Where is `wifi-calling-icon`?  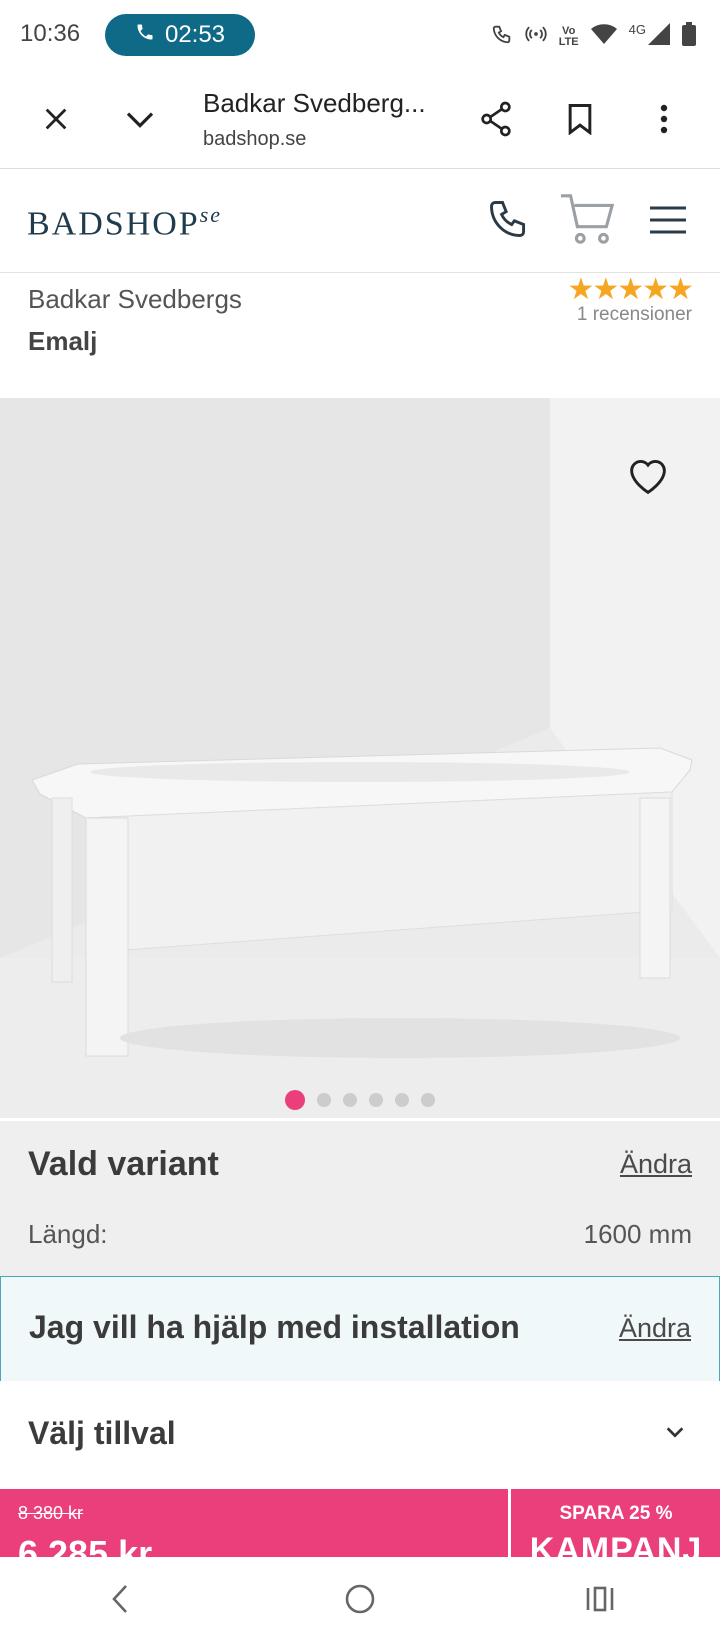 wifi-calling-icon is located at coordinates (502, 36).